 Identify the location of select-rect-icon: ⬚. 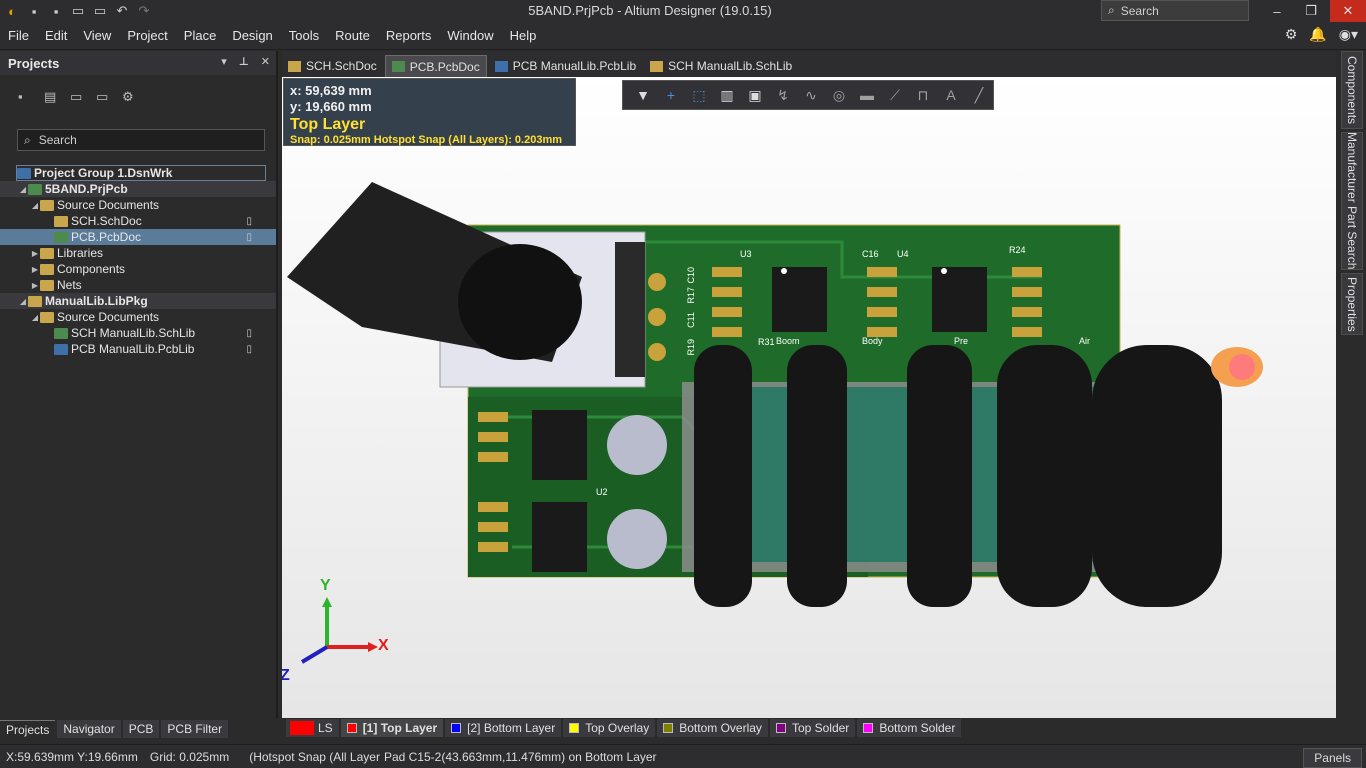
(699, 95).